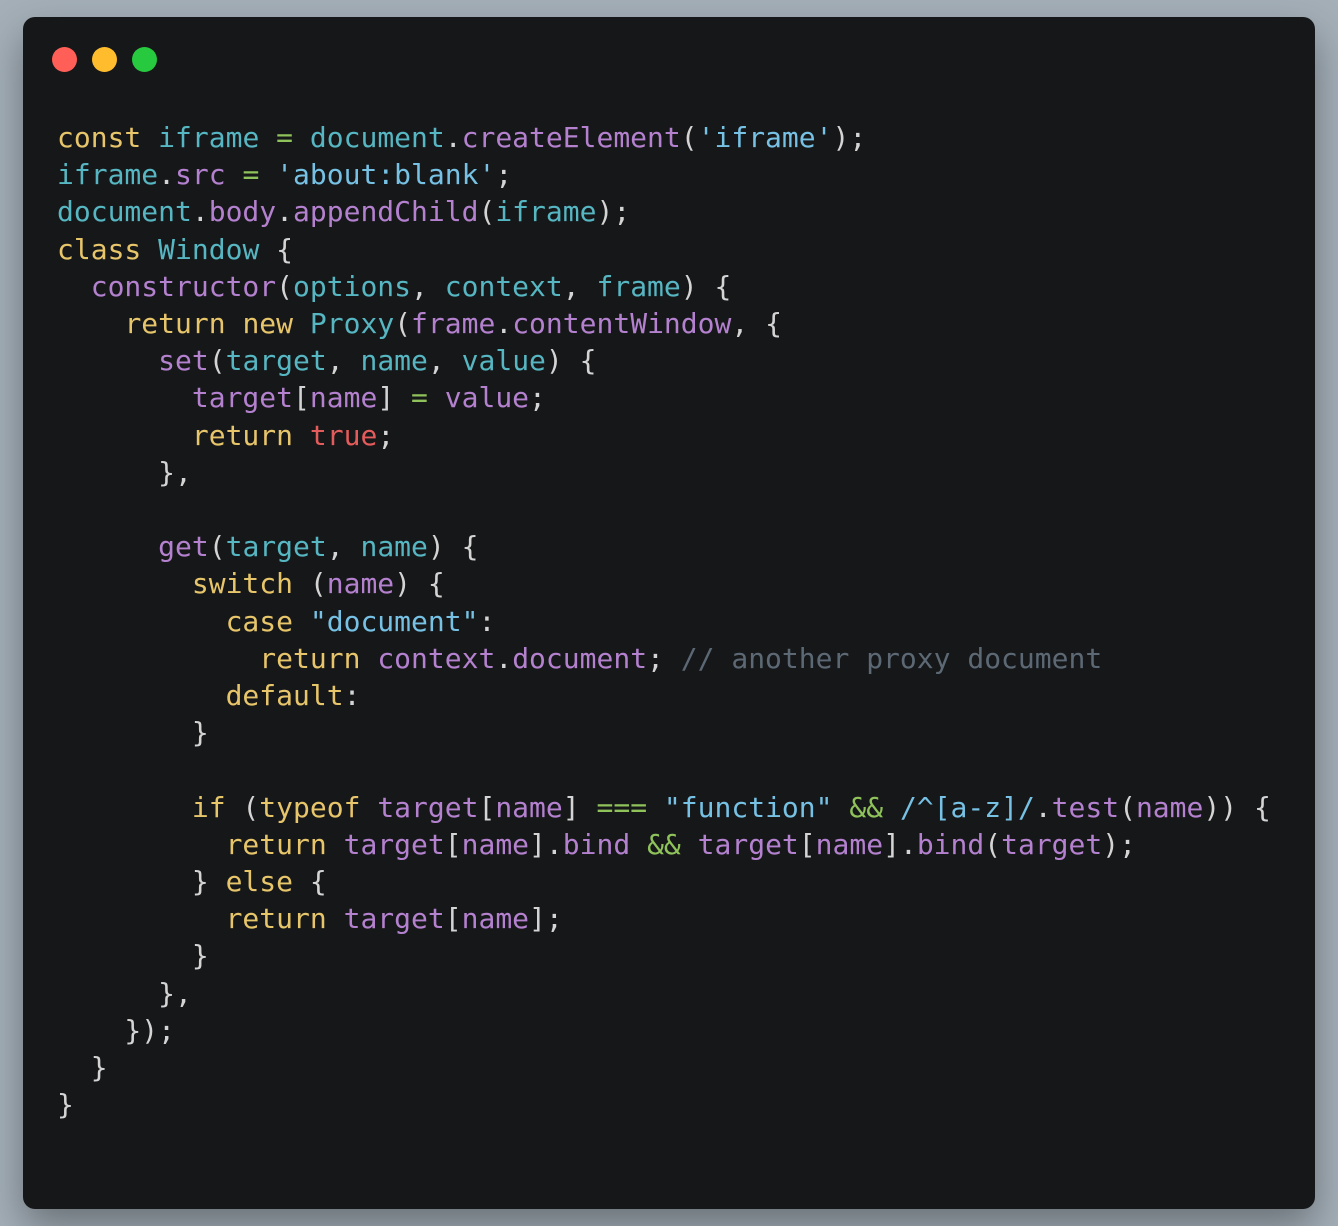 This screenshot has height=1226, width=1338. What do you see at coordinates (1237, 807) in the screenshot?
I see `code-token: )) {` at bounding box center [1237, 807].